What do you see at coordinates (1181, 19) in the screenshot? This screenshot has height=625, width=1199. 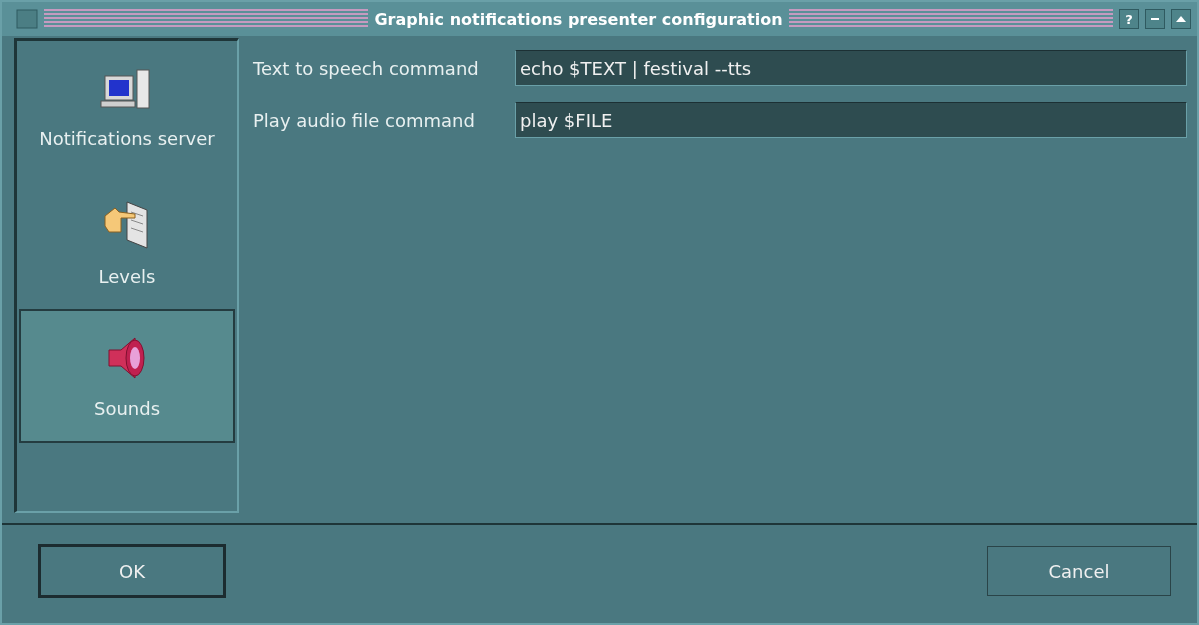 I see `maximize-button` at bounding box center [1181, 19].